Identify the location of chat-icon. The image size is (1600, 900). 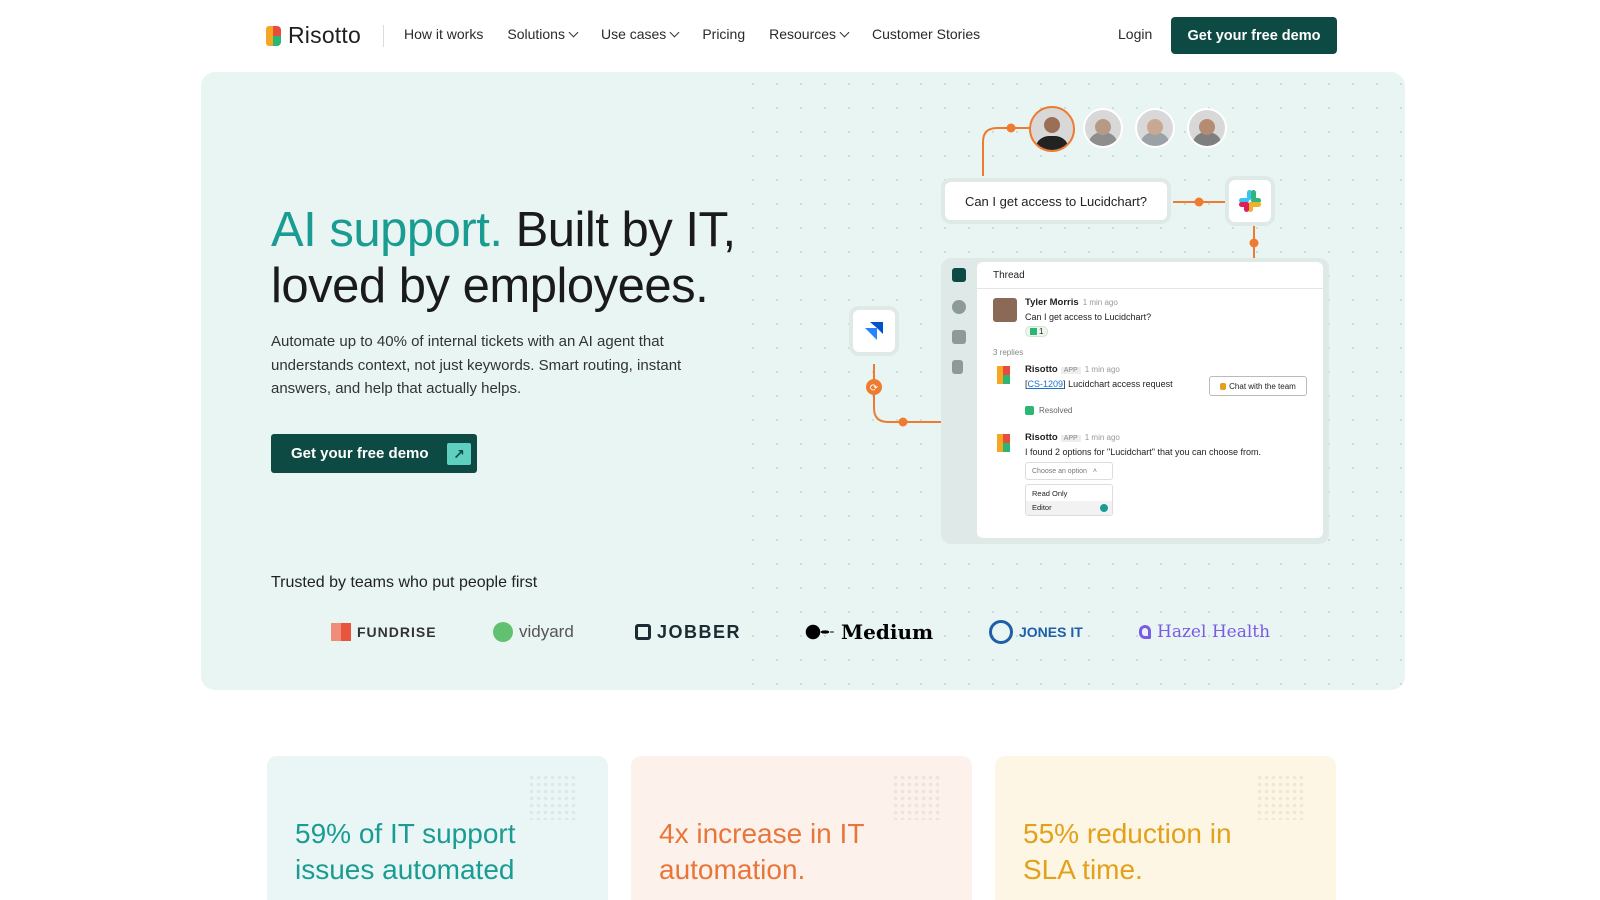
(959, 307).